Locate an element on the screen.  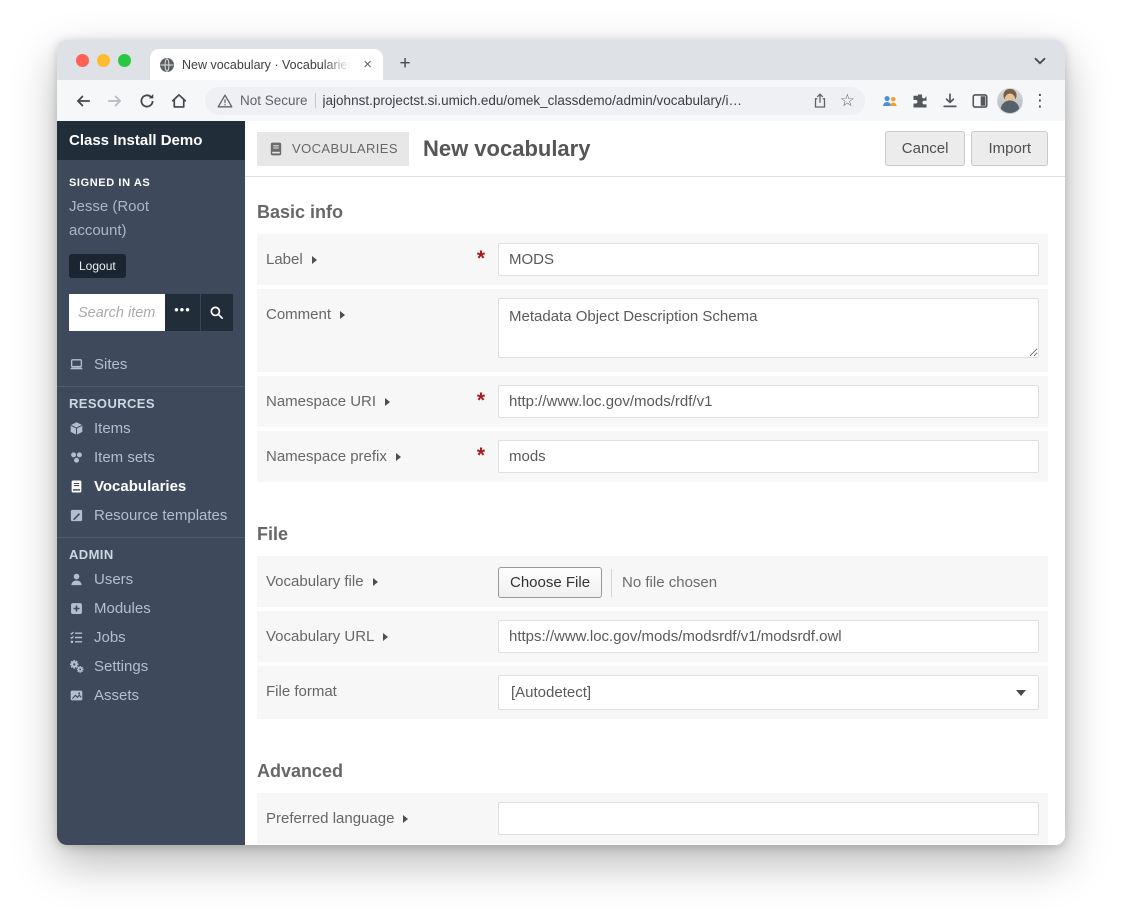
sidebar-item-label: Jobs is located at coordinates (110, 637).